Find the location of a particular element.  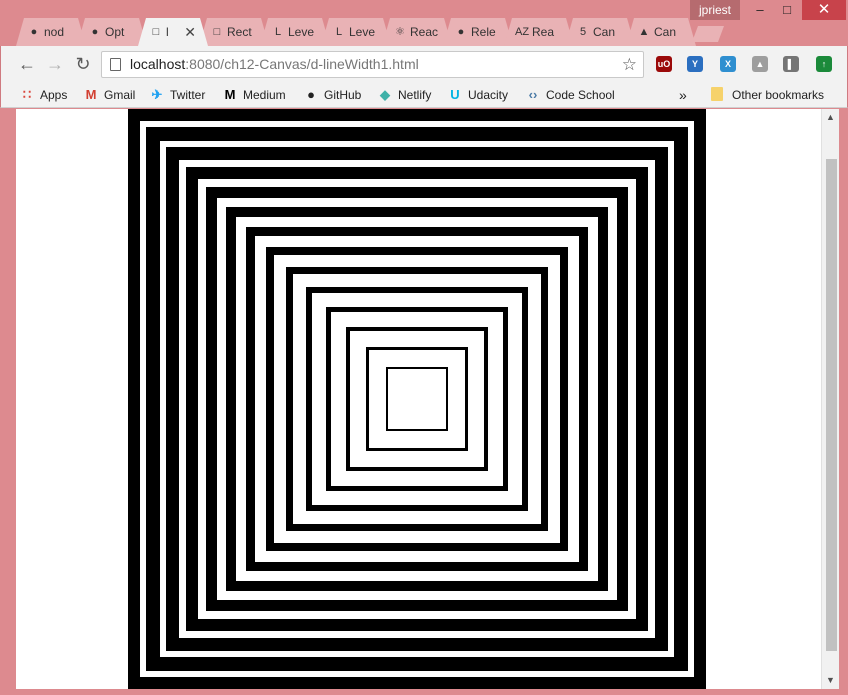

window-frame-right is located at coordinates (843, 401).